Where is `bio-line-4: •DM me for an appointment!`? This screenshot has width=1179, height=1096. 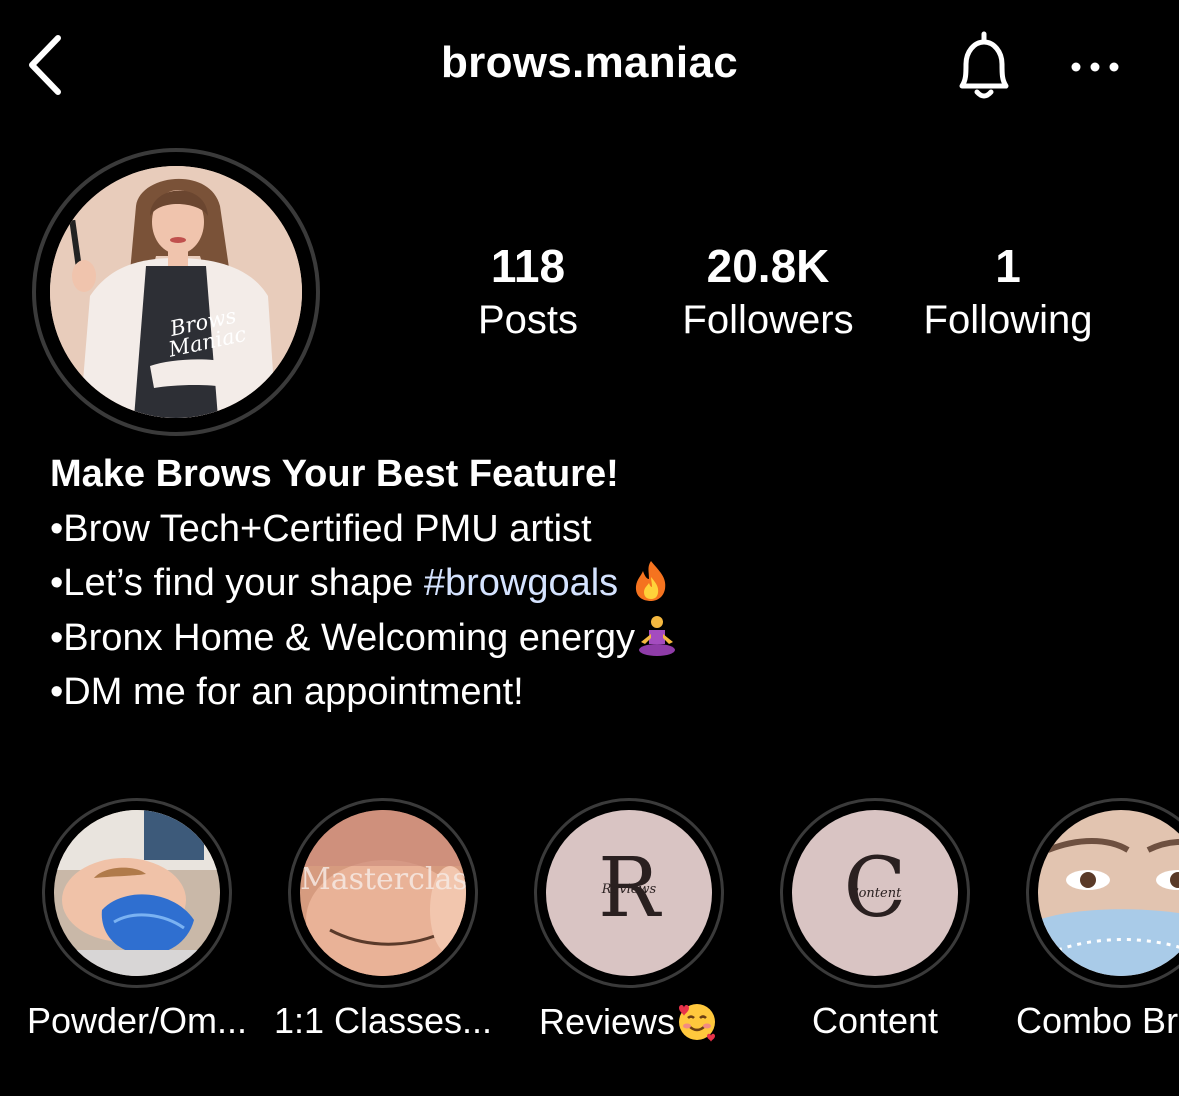
bio-line-4: •DM me for an appointment! is located at coordinates (287, 692).